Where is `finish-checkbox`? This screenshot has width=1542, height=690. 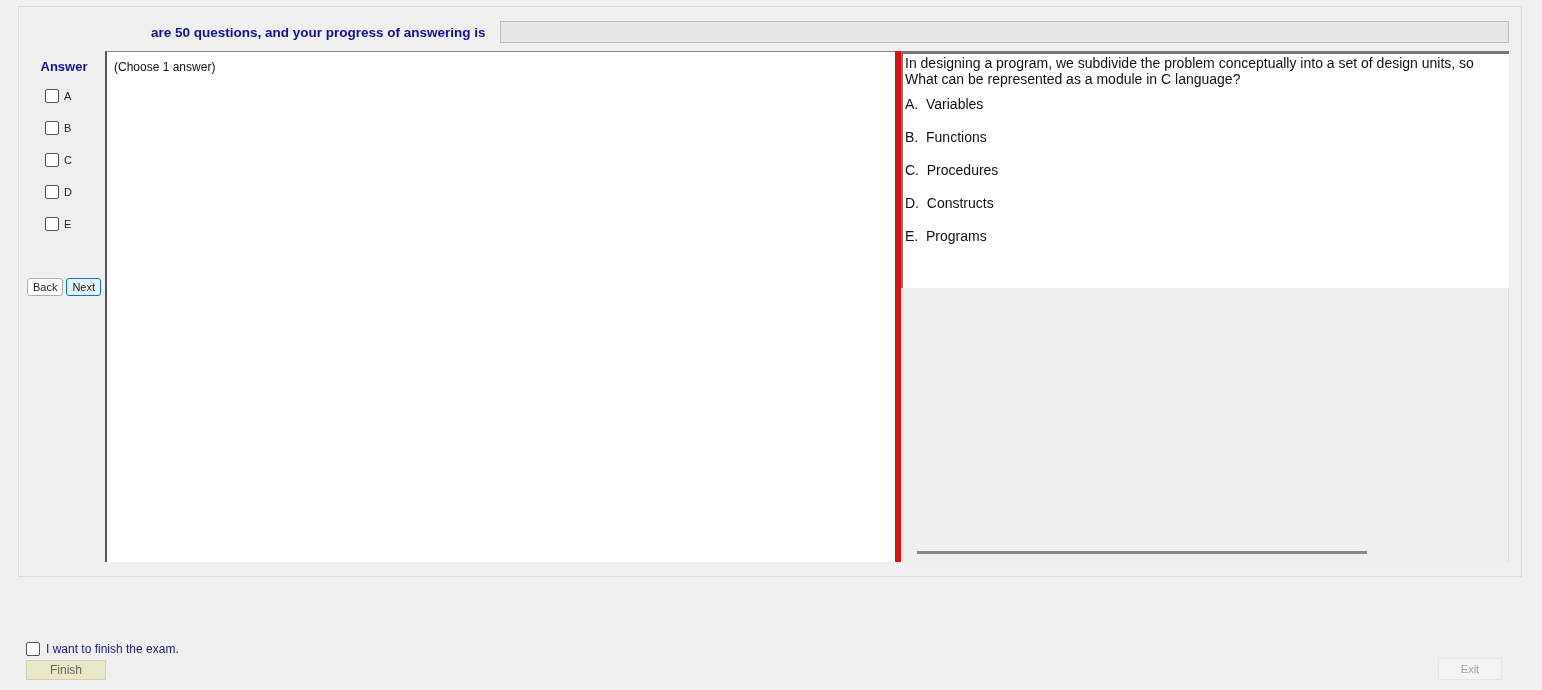
finish-checkbox is located at coordinates (33, 649).